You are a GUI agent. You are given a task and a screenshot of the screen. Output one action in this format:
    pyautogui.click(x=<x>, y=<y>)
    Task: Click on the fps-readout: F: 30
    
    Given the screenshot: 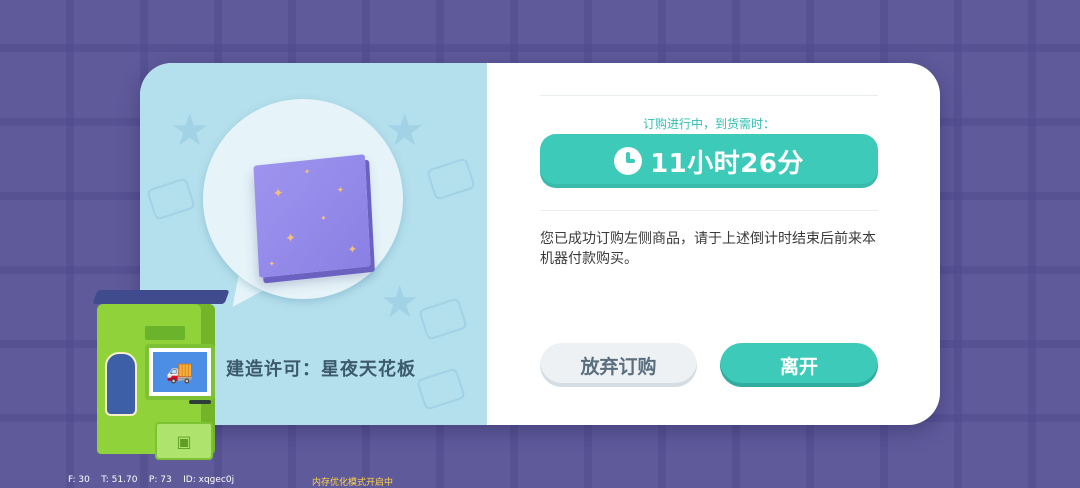 What is the action you would take?
    pyautogui.click(x=79, y=480)
    